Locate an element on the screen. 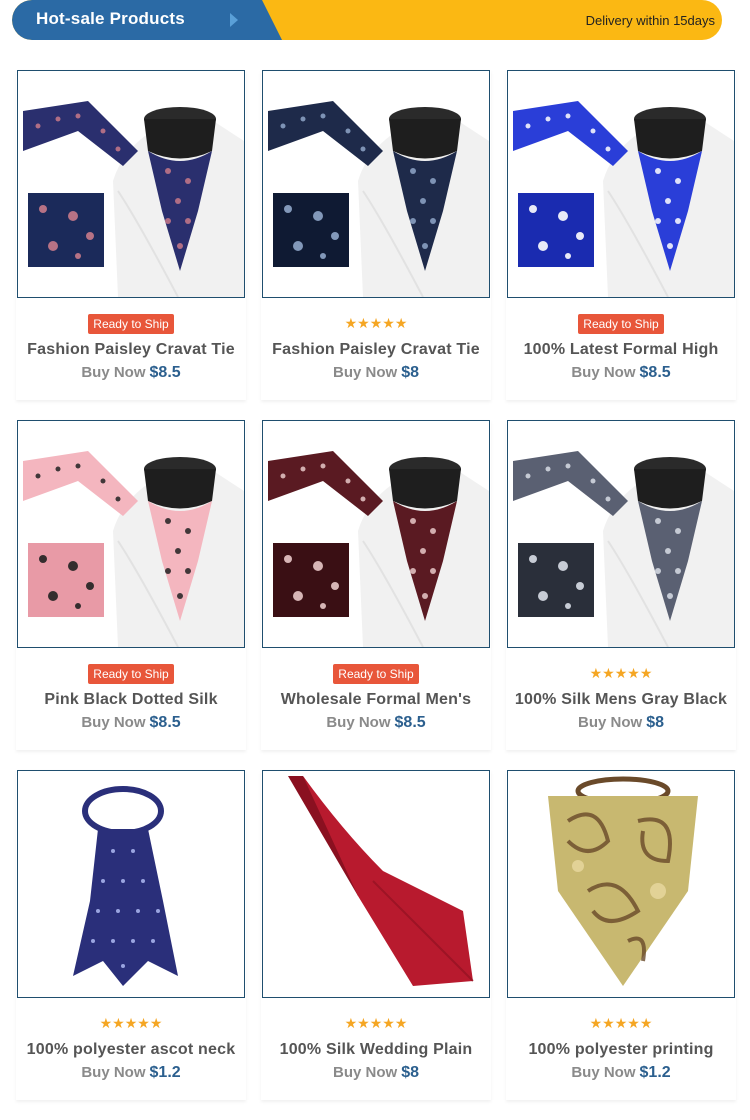 Image resolution: width=750 pixels, height=1120 pixels. banner-title-block: Hot-sale Products is located at coordinates (147, 20).